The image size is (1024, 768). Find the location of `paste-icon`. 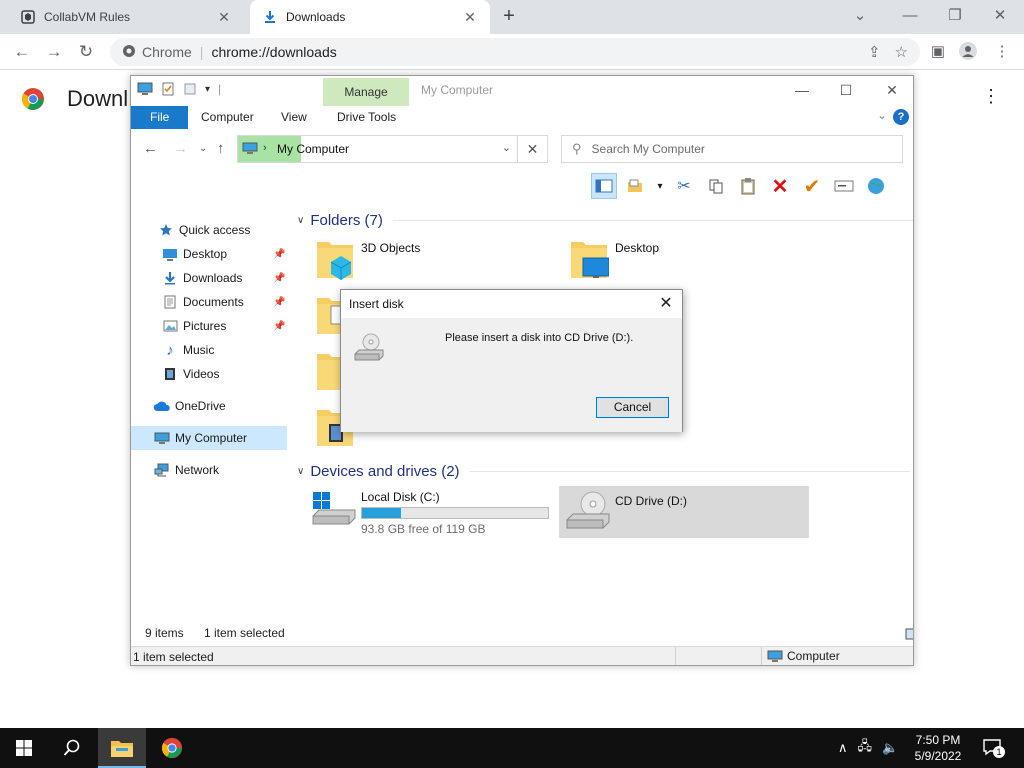

paste-icon is located at coordinates (748, 186).